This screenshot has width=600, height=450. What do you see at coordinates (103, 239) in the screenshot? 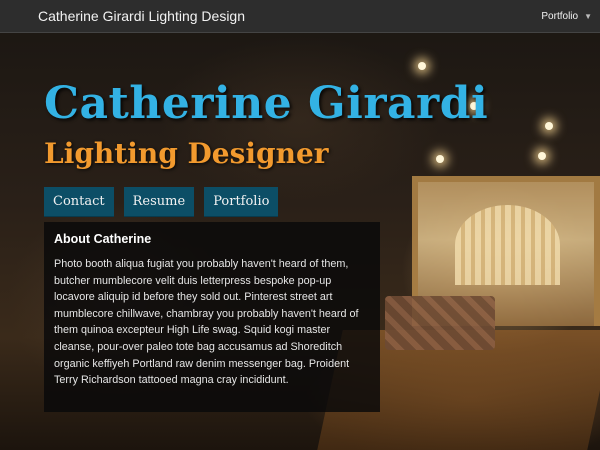
I see `about-heading: About Catherine` at bounding box center [103, 239].